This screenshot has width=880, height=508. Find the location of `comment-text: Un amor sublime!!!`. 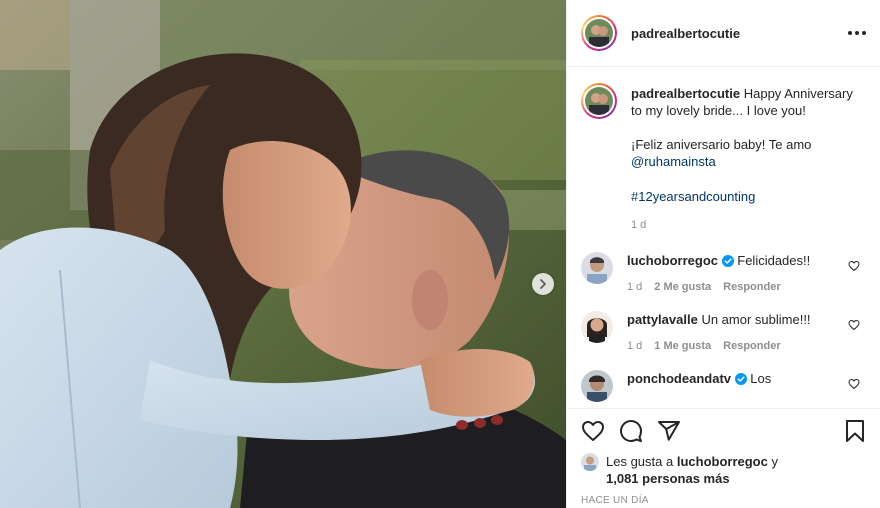

comment-text: Un amor sublime!!! is located at coordinates (756, 319).